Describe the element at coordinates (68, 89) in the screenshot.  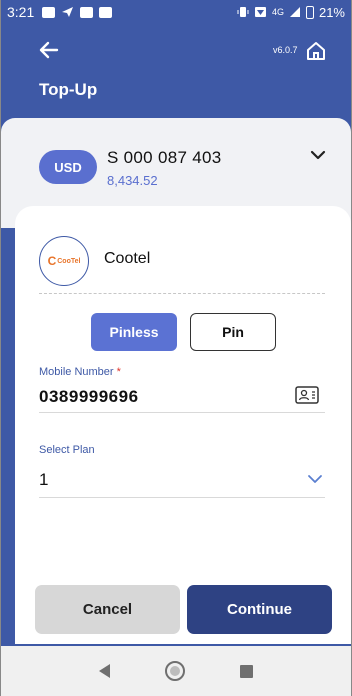
I see `page-title: Top-Up` at that location.